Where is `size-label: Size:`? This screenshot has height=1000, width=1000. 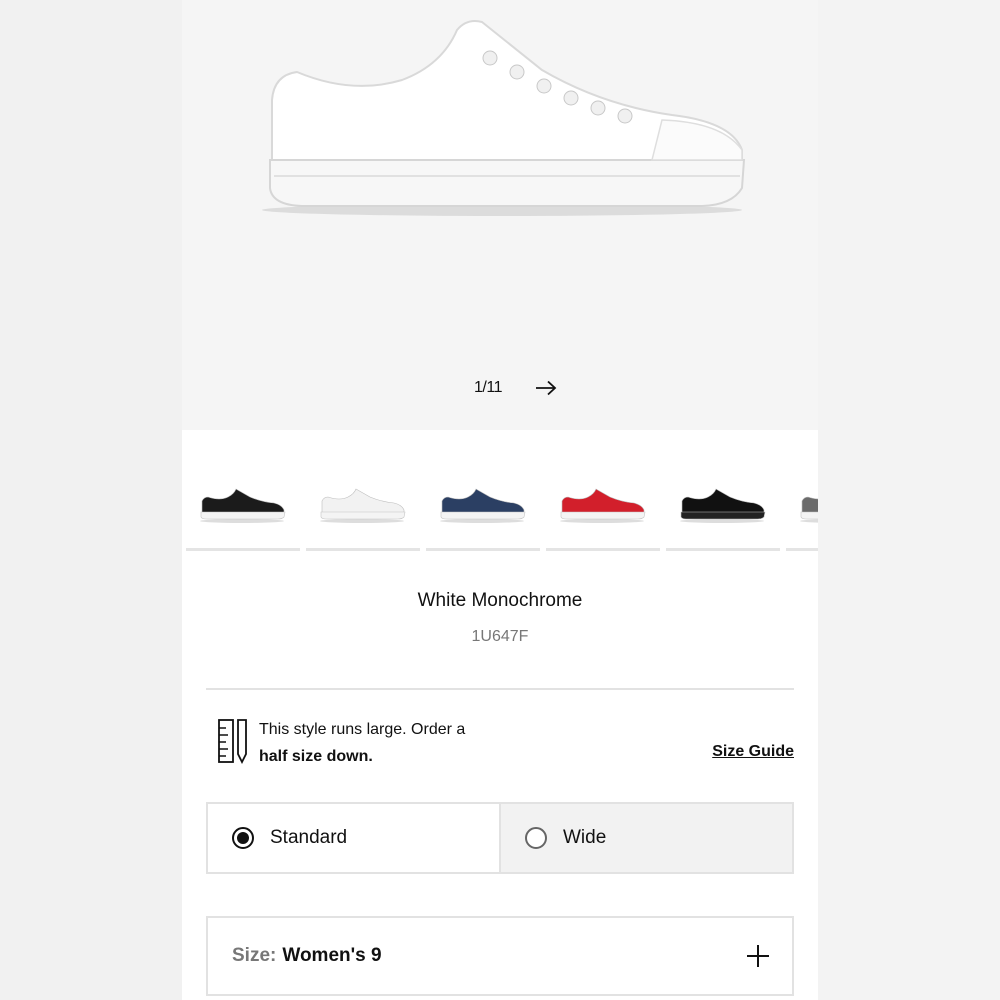 size-label: Size: is located at coordinates (254, 955).